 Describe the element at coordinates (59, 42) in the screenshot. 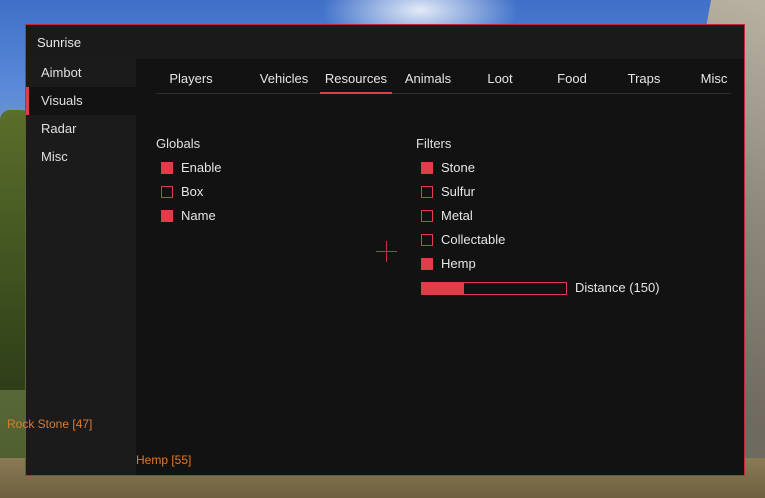

I see `window-title: Sunrise` at that location.